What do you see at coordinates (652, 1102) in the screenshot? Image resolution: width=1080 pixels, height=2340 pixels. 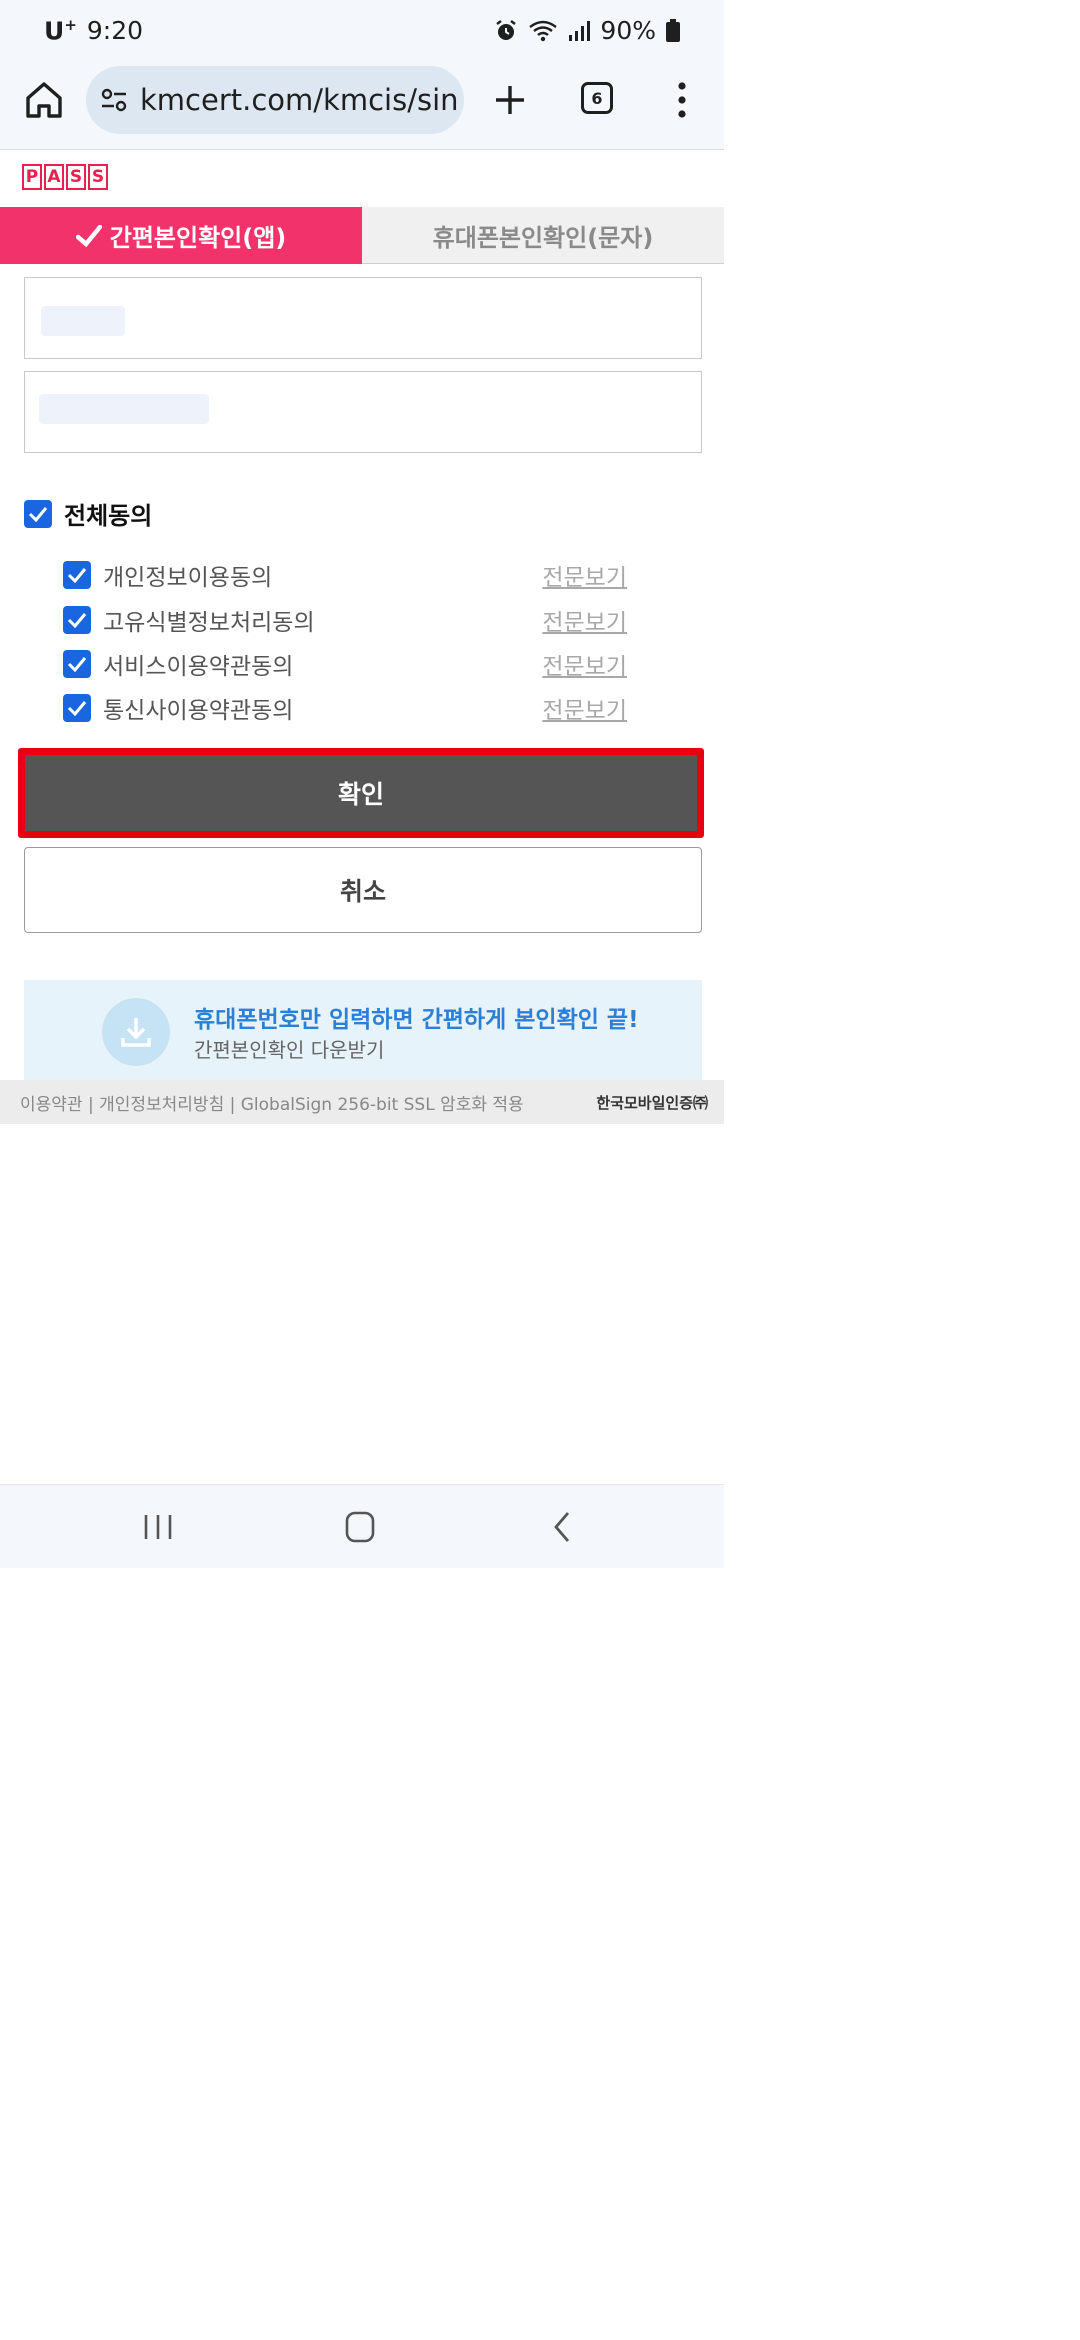 I see `footer-brand: 한국모바일인증㈜` at bounding box center [652, 1102].